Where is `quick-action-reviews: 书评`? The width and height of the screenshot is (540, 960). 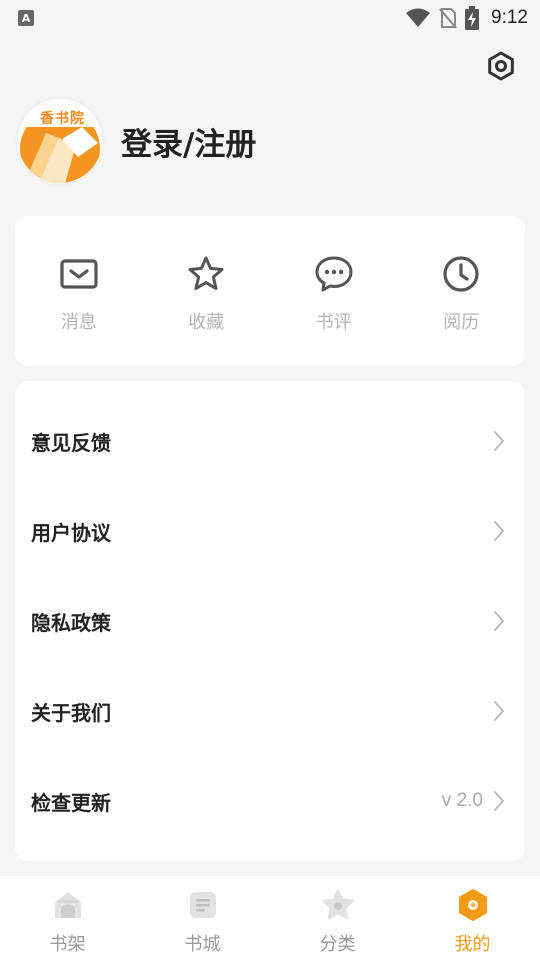
quick-action-reviews: 书评 is located at coordinates (334, 291).